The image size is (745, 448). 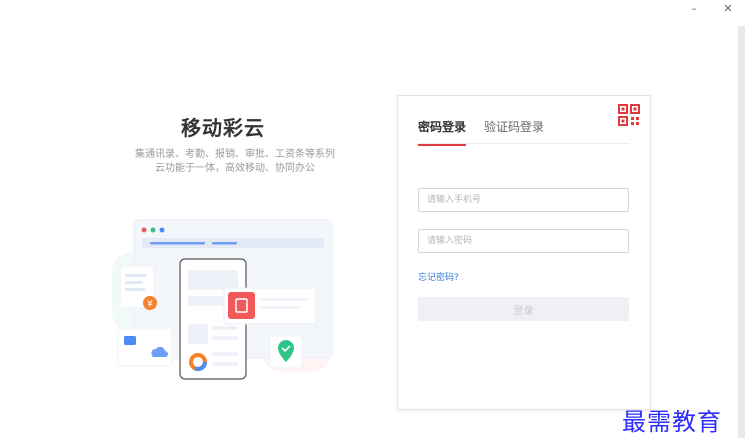 What do you see at coordinates (153, 230) in the screenshot?
I see `illus-dot-green` at bounding box center [153, 230].